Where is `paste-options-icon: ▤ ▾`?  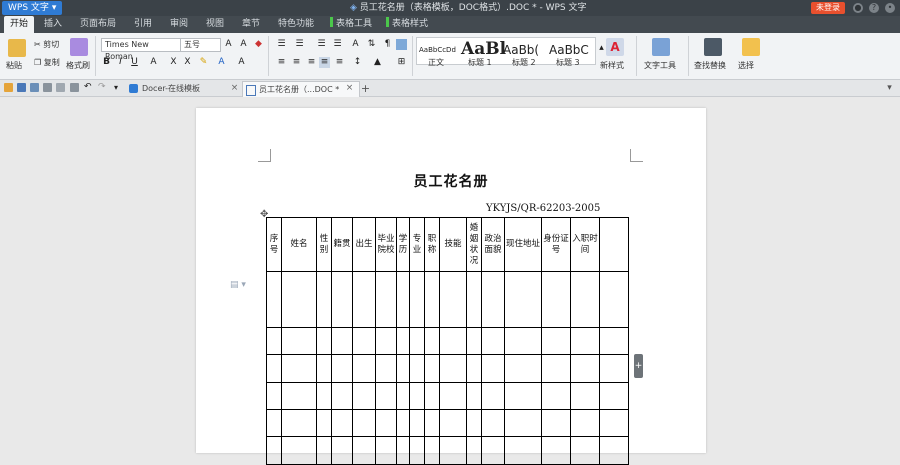 paste-options-icon: ▤ ▾ is located at coordinates (238, 285).